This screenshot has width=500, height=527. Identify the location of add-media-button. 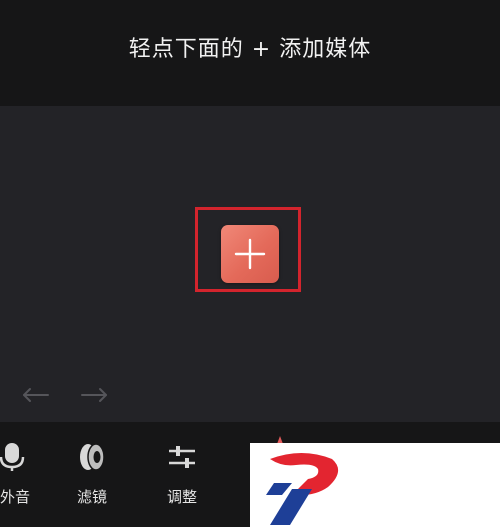
(250, 254).